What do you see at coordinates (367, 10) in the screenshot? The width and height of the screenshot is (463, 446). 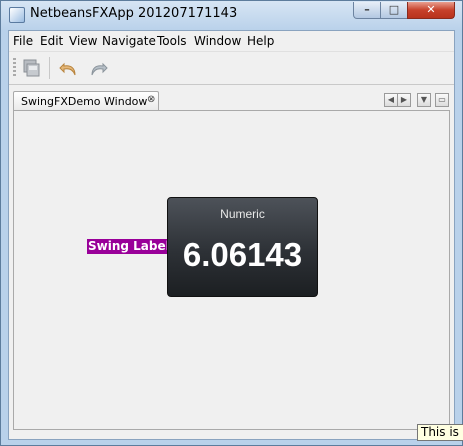 I see `minimize-button: –` at bounding box center [367, 10].